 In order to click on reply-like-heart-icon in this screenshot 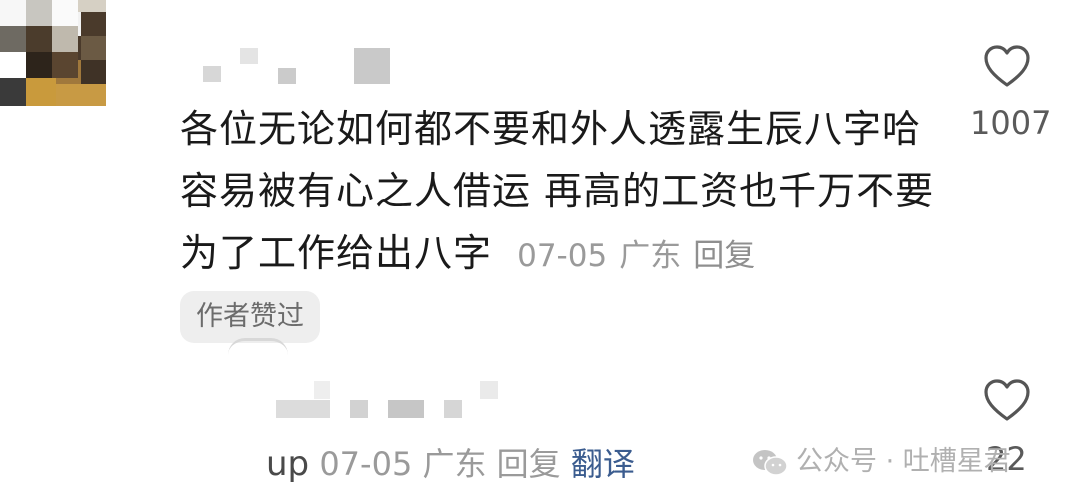, I will do `click(1007, 400)`.